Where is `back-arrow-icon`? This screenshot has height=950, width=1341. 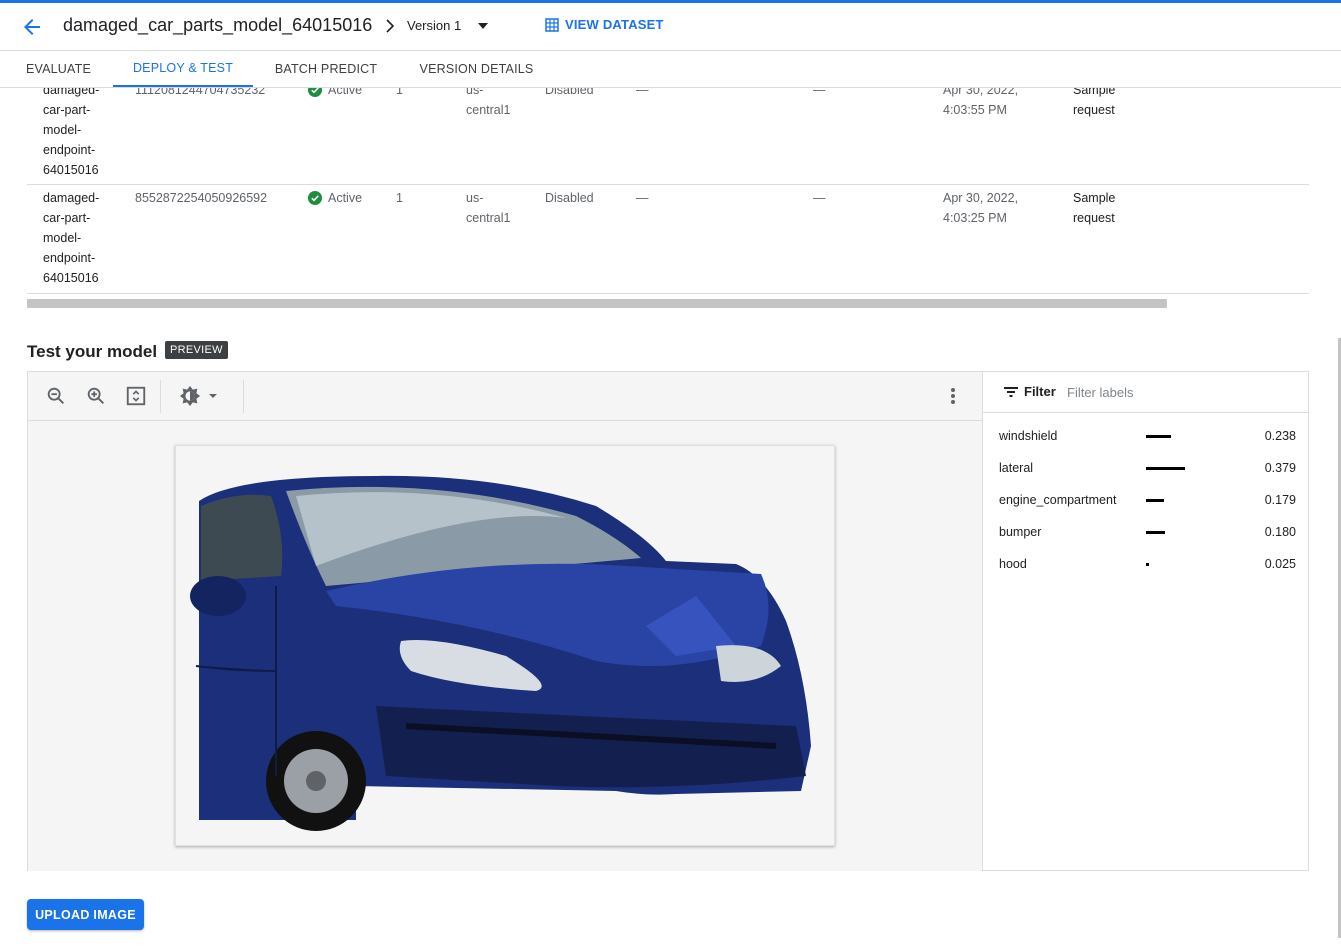 back-arrow-icon is located at coordinates (32, 27).